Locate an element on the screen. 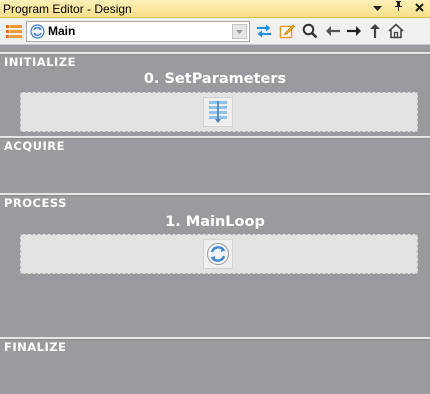 Image resolution: width=430 pixels, height=394 pixels. up-button is located at coordinates (375, 31).